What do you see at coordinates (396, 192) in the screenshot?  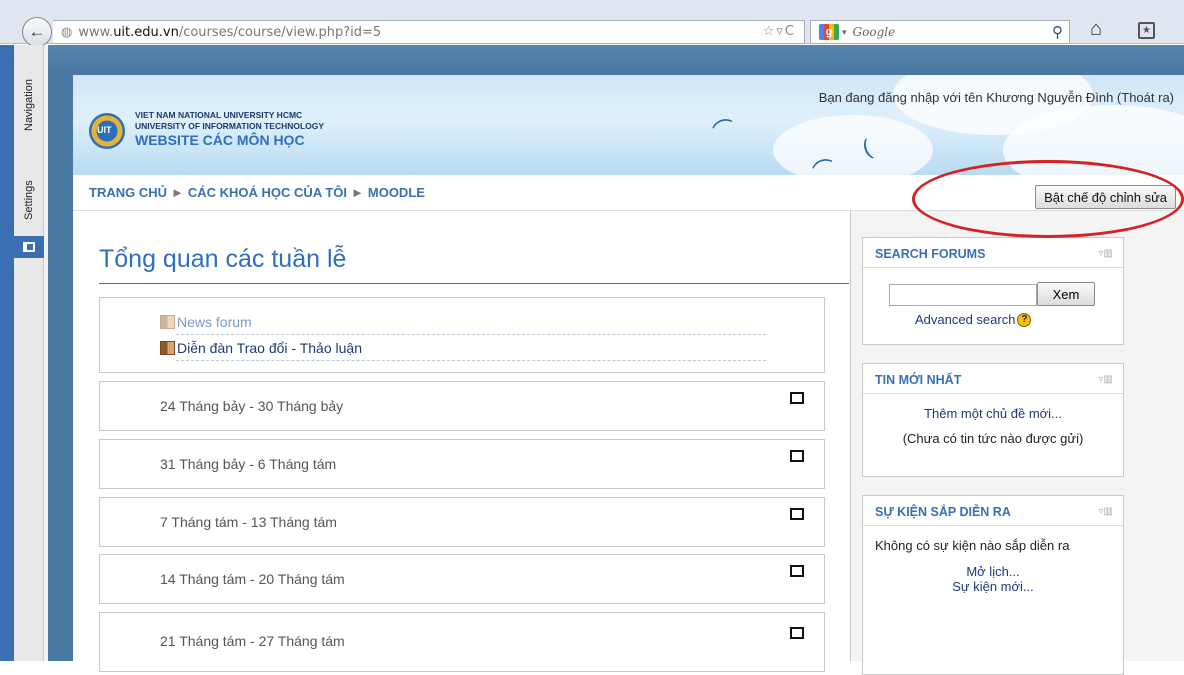 I see `breadcrumb-moodle: MOODLE` at bounding box center [396, 192].